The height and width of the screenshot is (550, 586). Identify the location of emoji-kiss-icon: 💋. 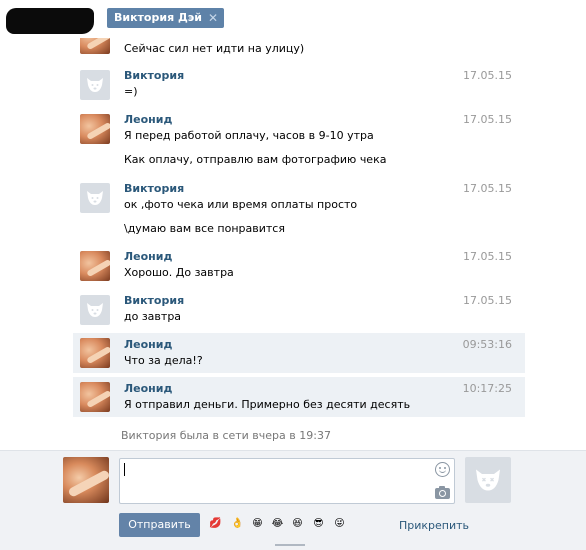
(215, 523).